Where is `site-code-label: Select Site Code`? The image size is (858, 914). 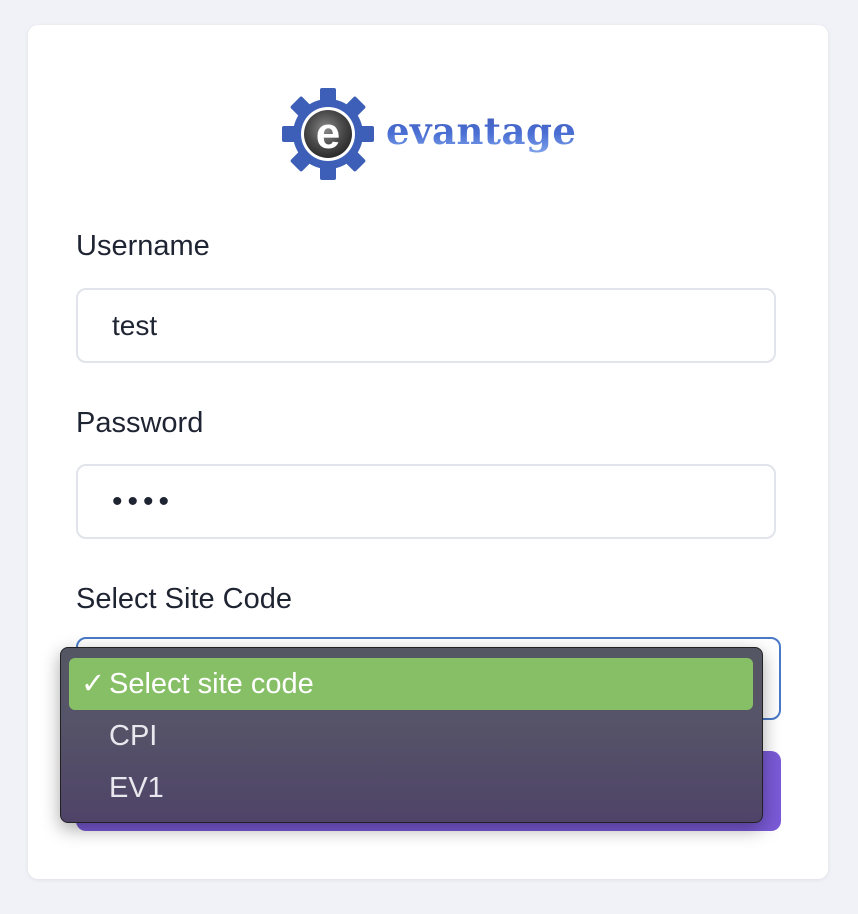 site-code-label: Select Site Code is located at coordinates (184, 599).